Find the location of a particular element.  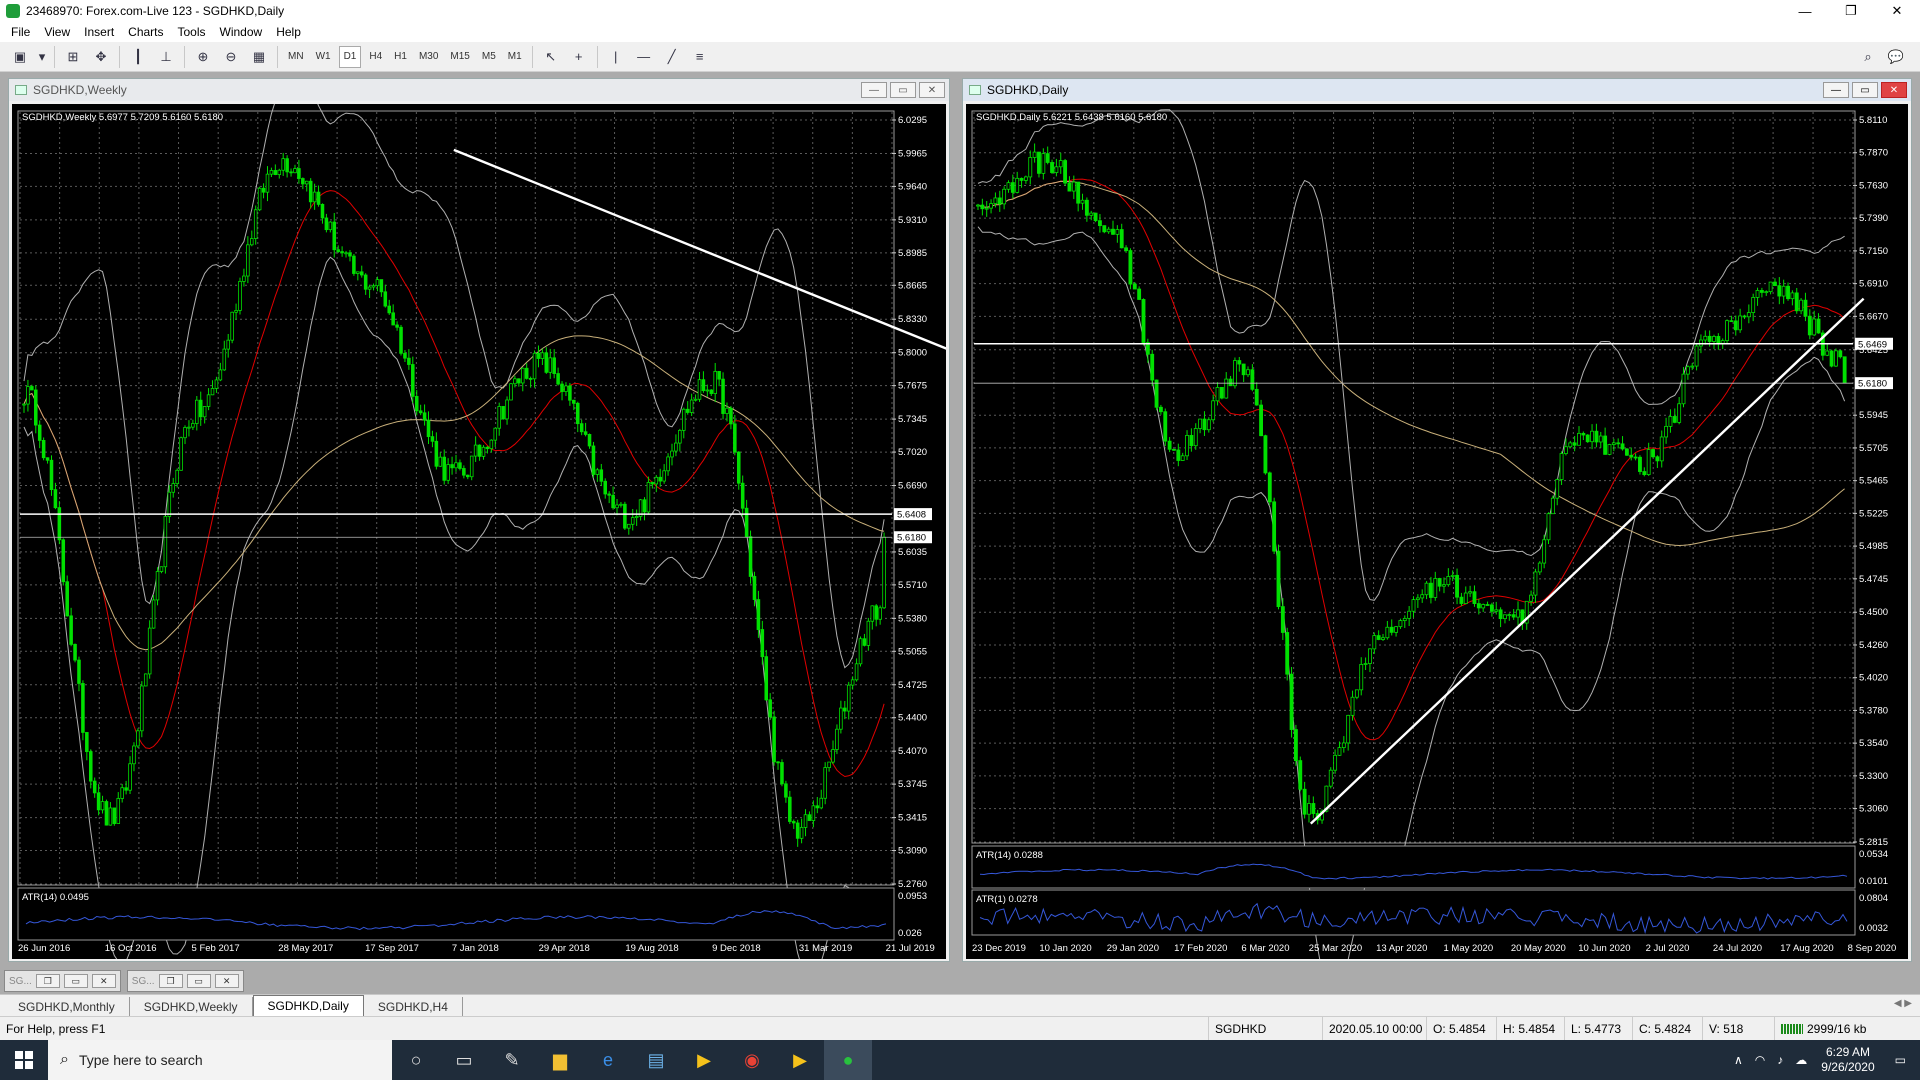

menu-tools: Tools is located at coordinates (192, 32).